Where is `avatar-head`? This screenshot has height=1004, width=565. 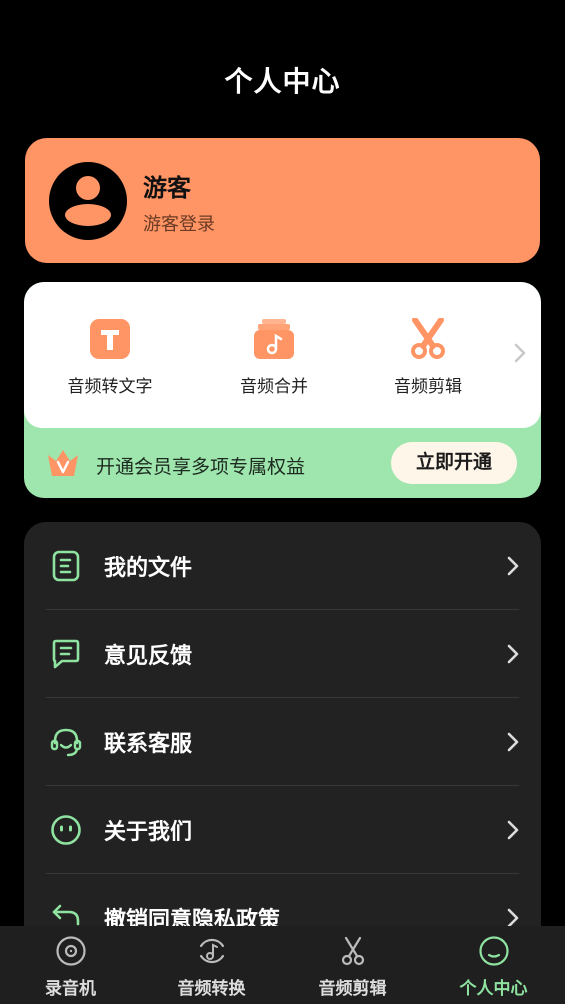 avatar-head is located at coordinates (88, 188).